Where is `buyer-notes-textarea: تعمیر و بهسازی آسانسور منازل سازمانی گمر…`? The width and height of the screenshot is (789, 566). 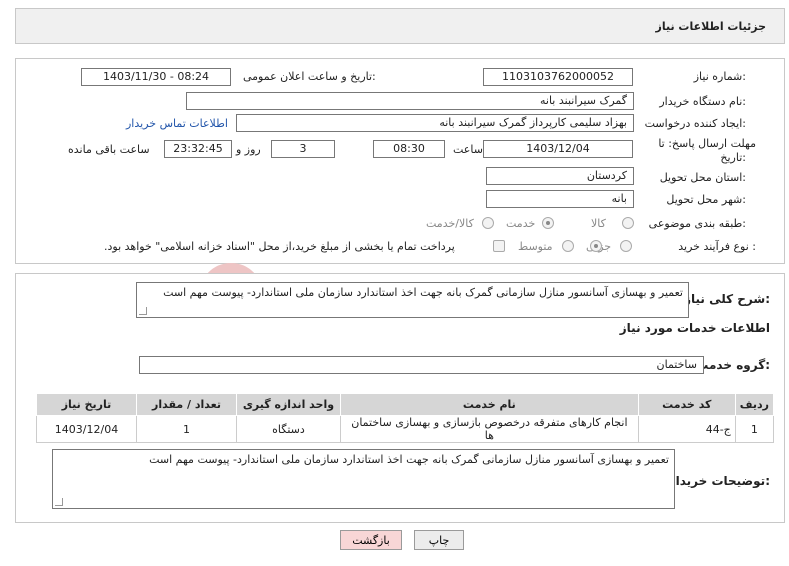 buyer-notes-textarea: تعمیر و بهسازی آسانسور منازل سازمانی گمر… is located at coordinates (363, 479).